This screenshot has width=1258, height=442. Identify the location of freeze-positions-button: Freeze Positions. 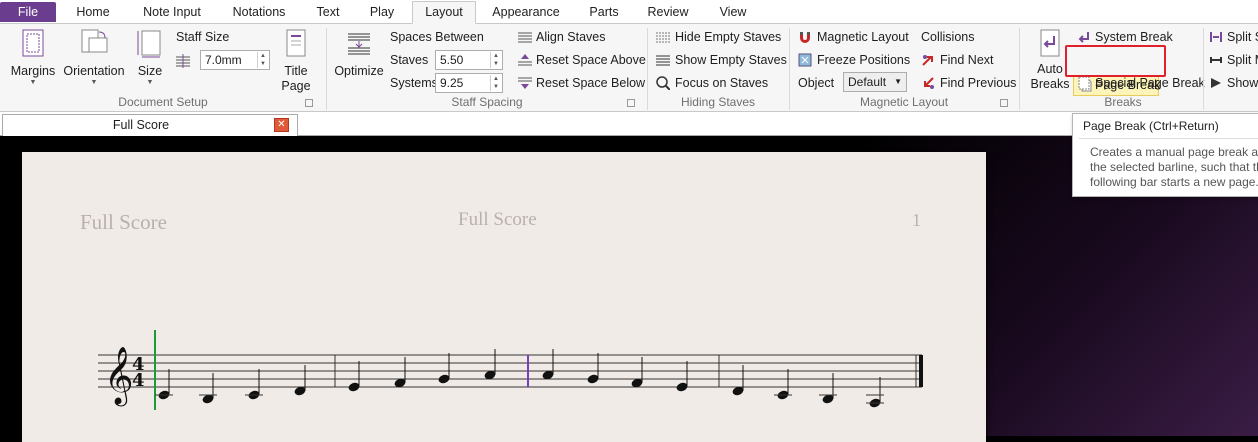
(863, 60).